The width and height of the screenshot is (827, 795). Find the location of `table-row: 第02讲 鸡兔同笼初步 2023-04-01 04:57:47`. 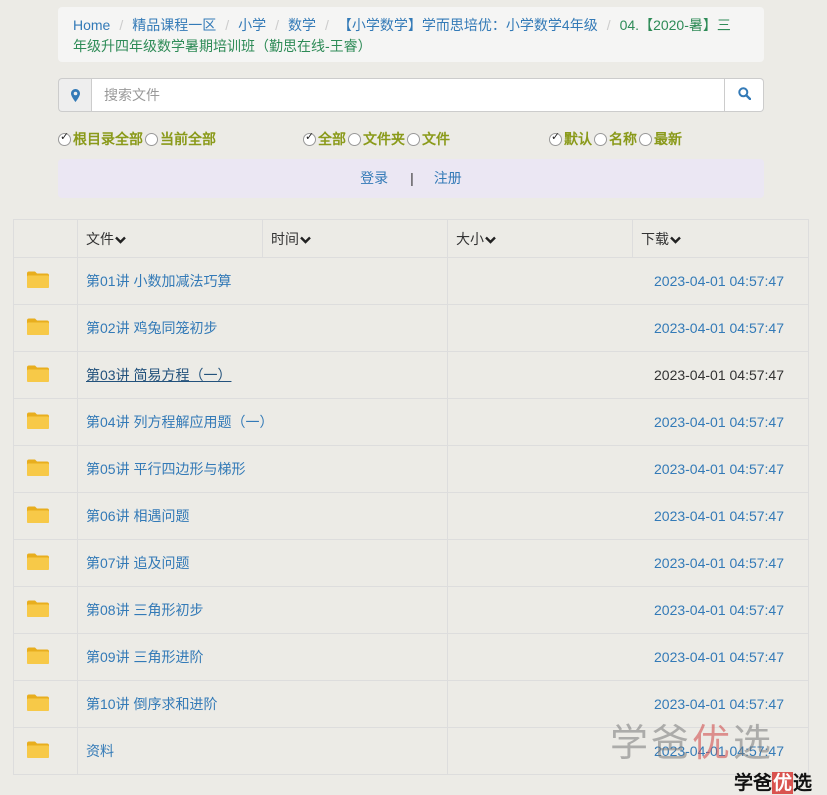

table-row: 第02讲 鸡兔同笼初步 2023-04-01 04:57:47 is located at coordinates (411, 328).